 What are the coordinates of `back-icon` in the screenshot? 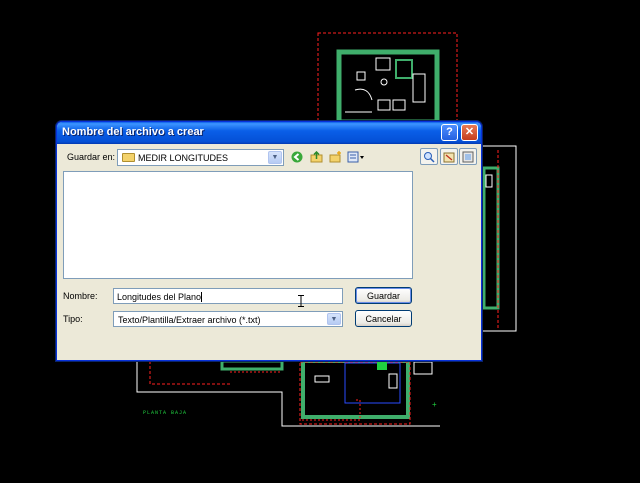 It's located at (297, 157).